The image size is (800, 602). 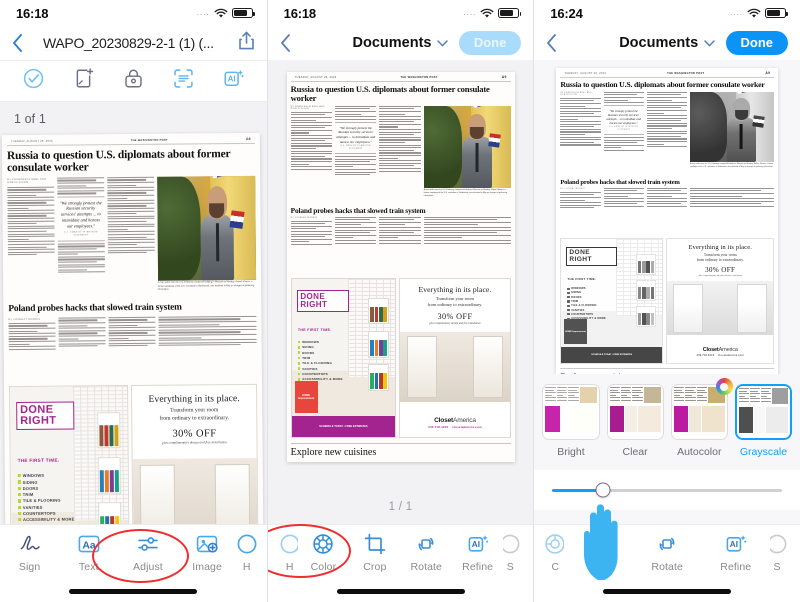 What do you see at coordinates (667, 544) in the screenshot?
I see `rotate-icon` at bounding box center [667, 544].